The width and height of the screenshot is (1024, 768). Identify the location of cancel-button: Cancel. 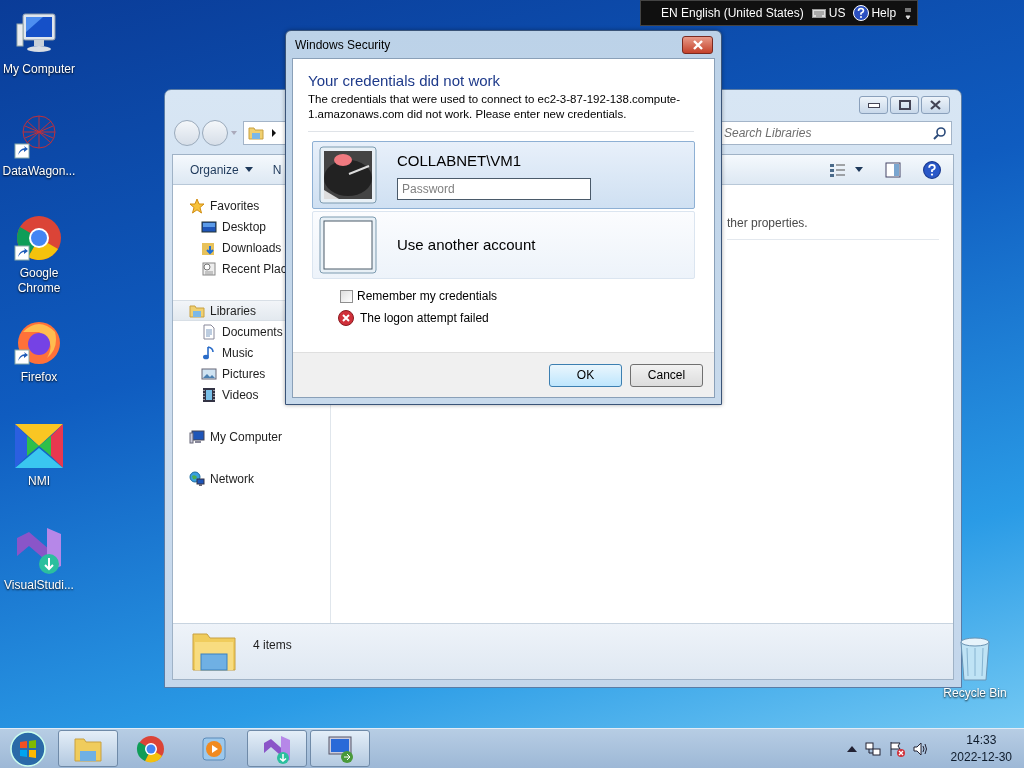
(666, 375).